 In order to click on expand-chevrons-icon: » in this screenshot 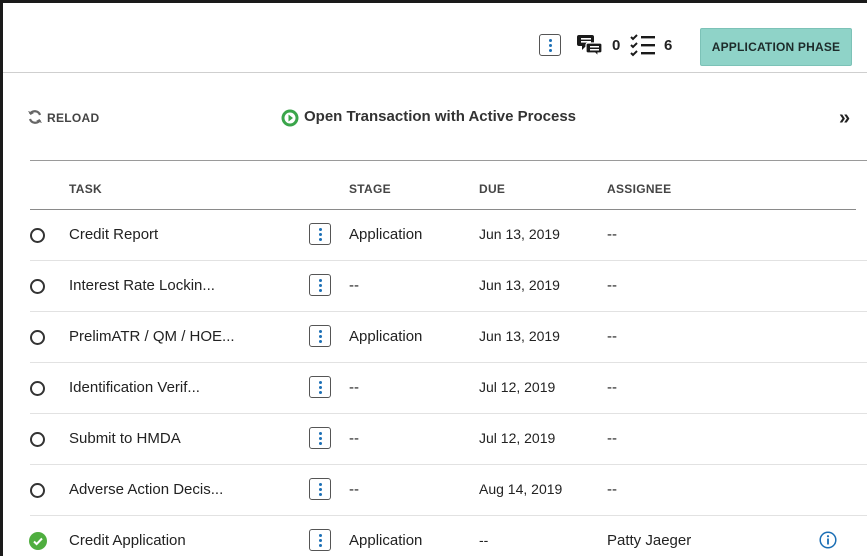, I will do `click(844, 118)`.